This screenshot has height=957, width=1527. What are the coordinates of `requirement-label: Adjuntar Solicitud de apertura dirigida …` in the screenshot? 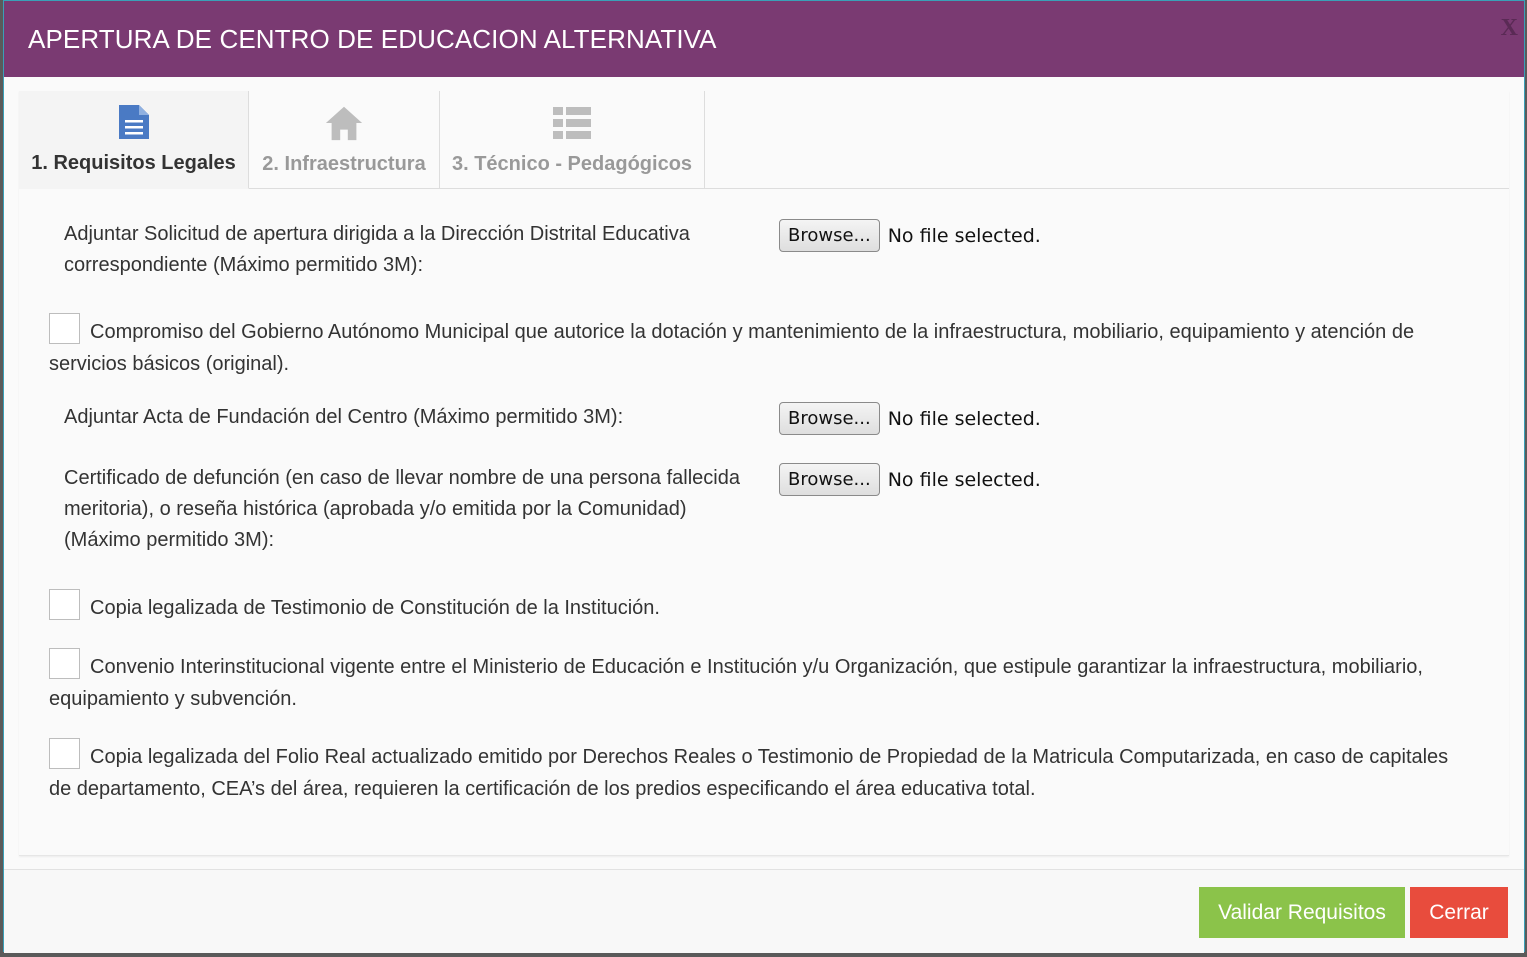 It's located at (377, 249).